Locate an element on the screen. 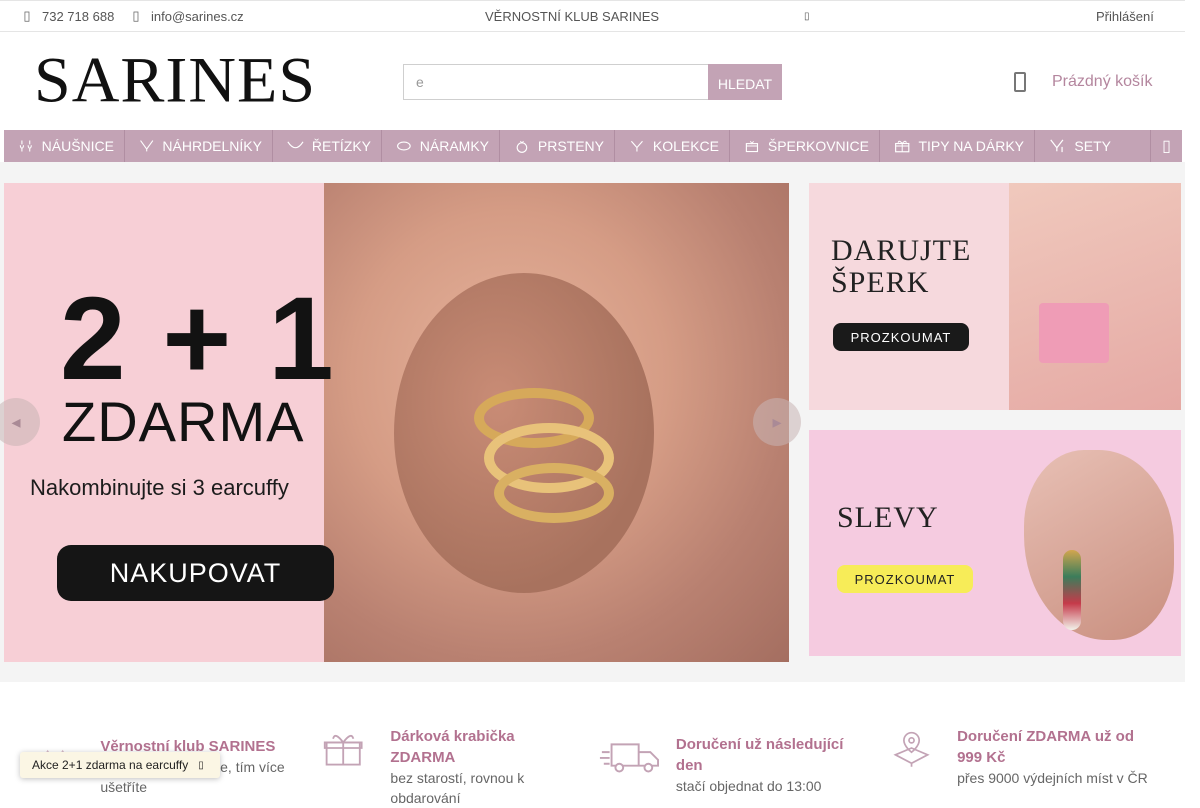 This screenshot has width=1200, height=808. gift-box-photo is located at coordinates (1074, 333).